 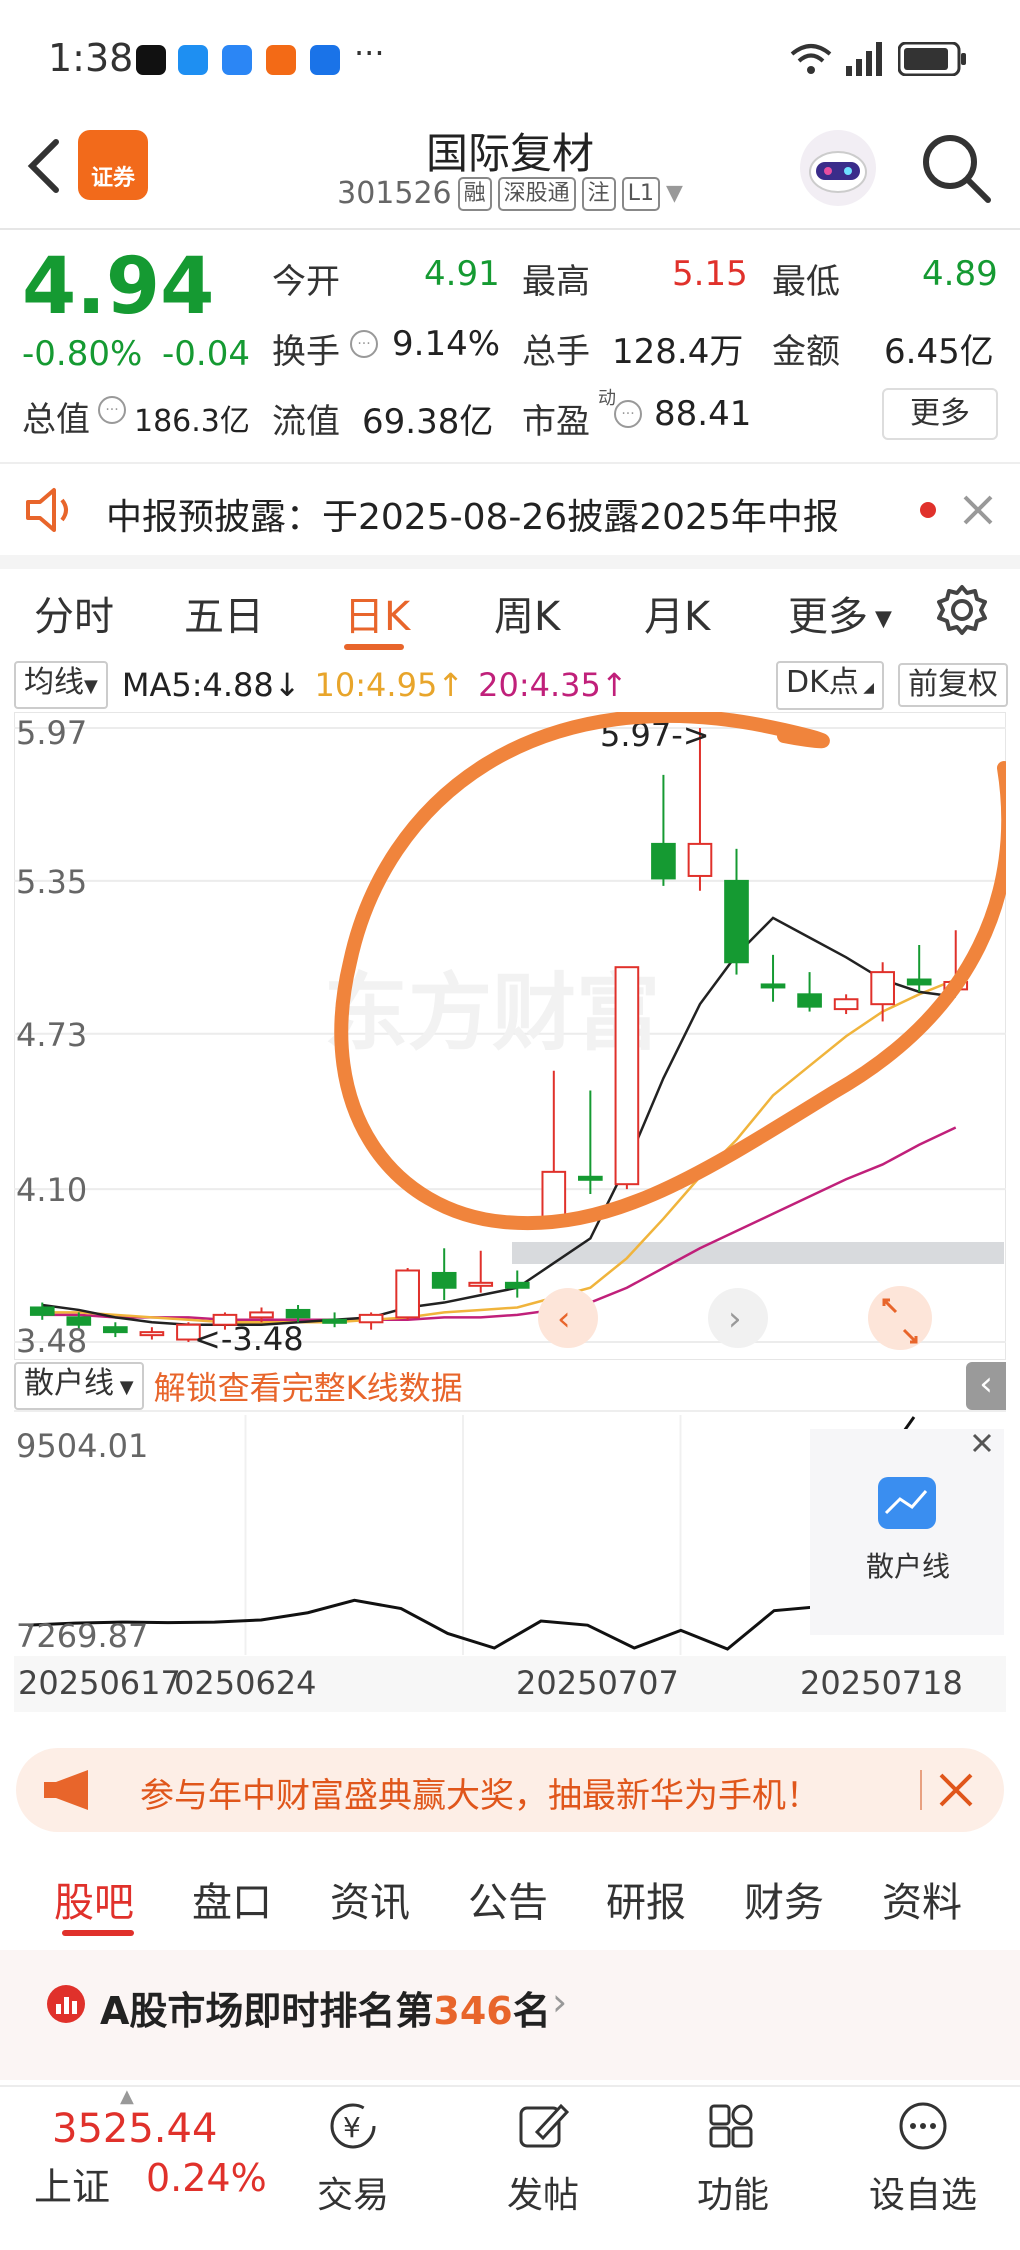 What do you see at coordinates (553, 685) in the screenshot?
I see `ma20-value: 20:4.35↑` at bounding box center [553, 685].